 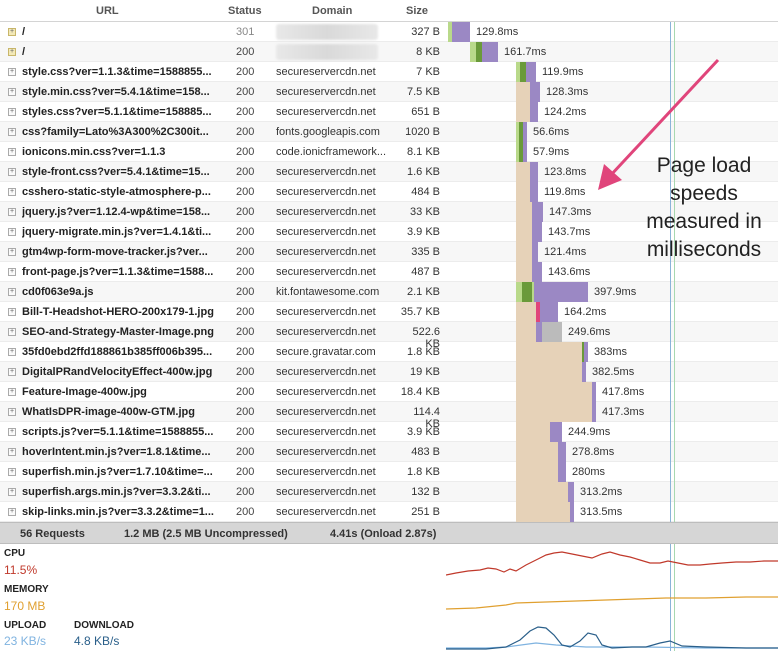 I want to click on memory-value: 170 MB, so click(x=25, y=606).